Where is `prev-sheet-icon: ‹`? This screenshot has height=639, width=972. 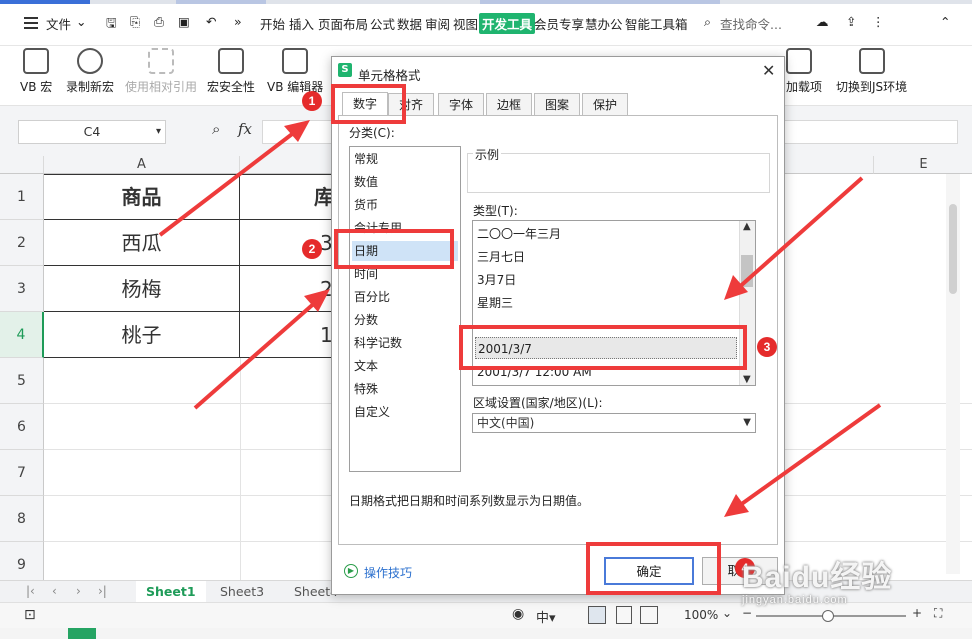 prev-sheet-icon: ‹ is located at coordinates (54, 591).